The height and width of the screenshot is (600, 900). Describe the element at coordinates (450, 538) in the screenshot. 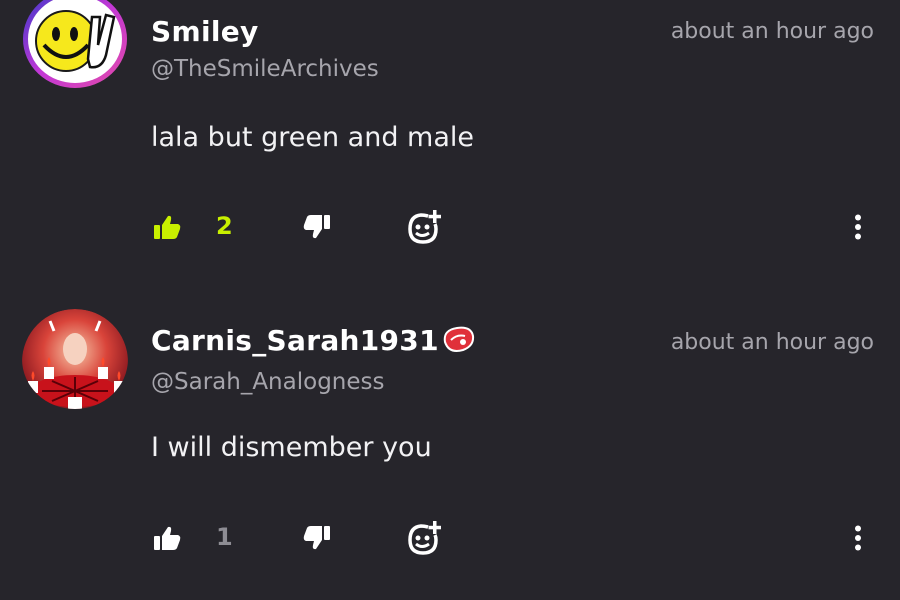

I see `comment-actions: 1` at that location.